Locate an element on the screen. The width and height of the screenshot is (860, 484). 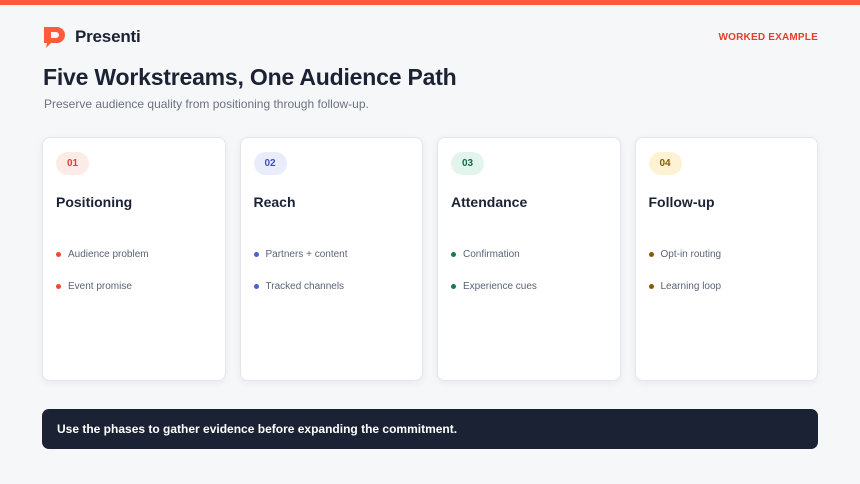
brand: Presenti is located at coordinates (90, 37).